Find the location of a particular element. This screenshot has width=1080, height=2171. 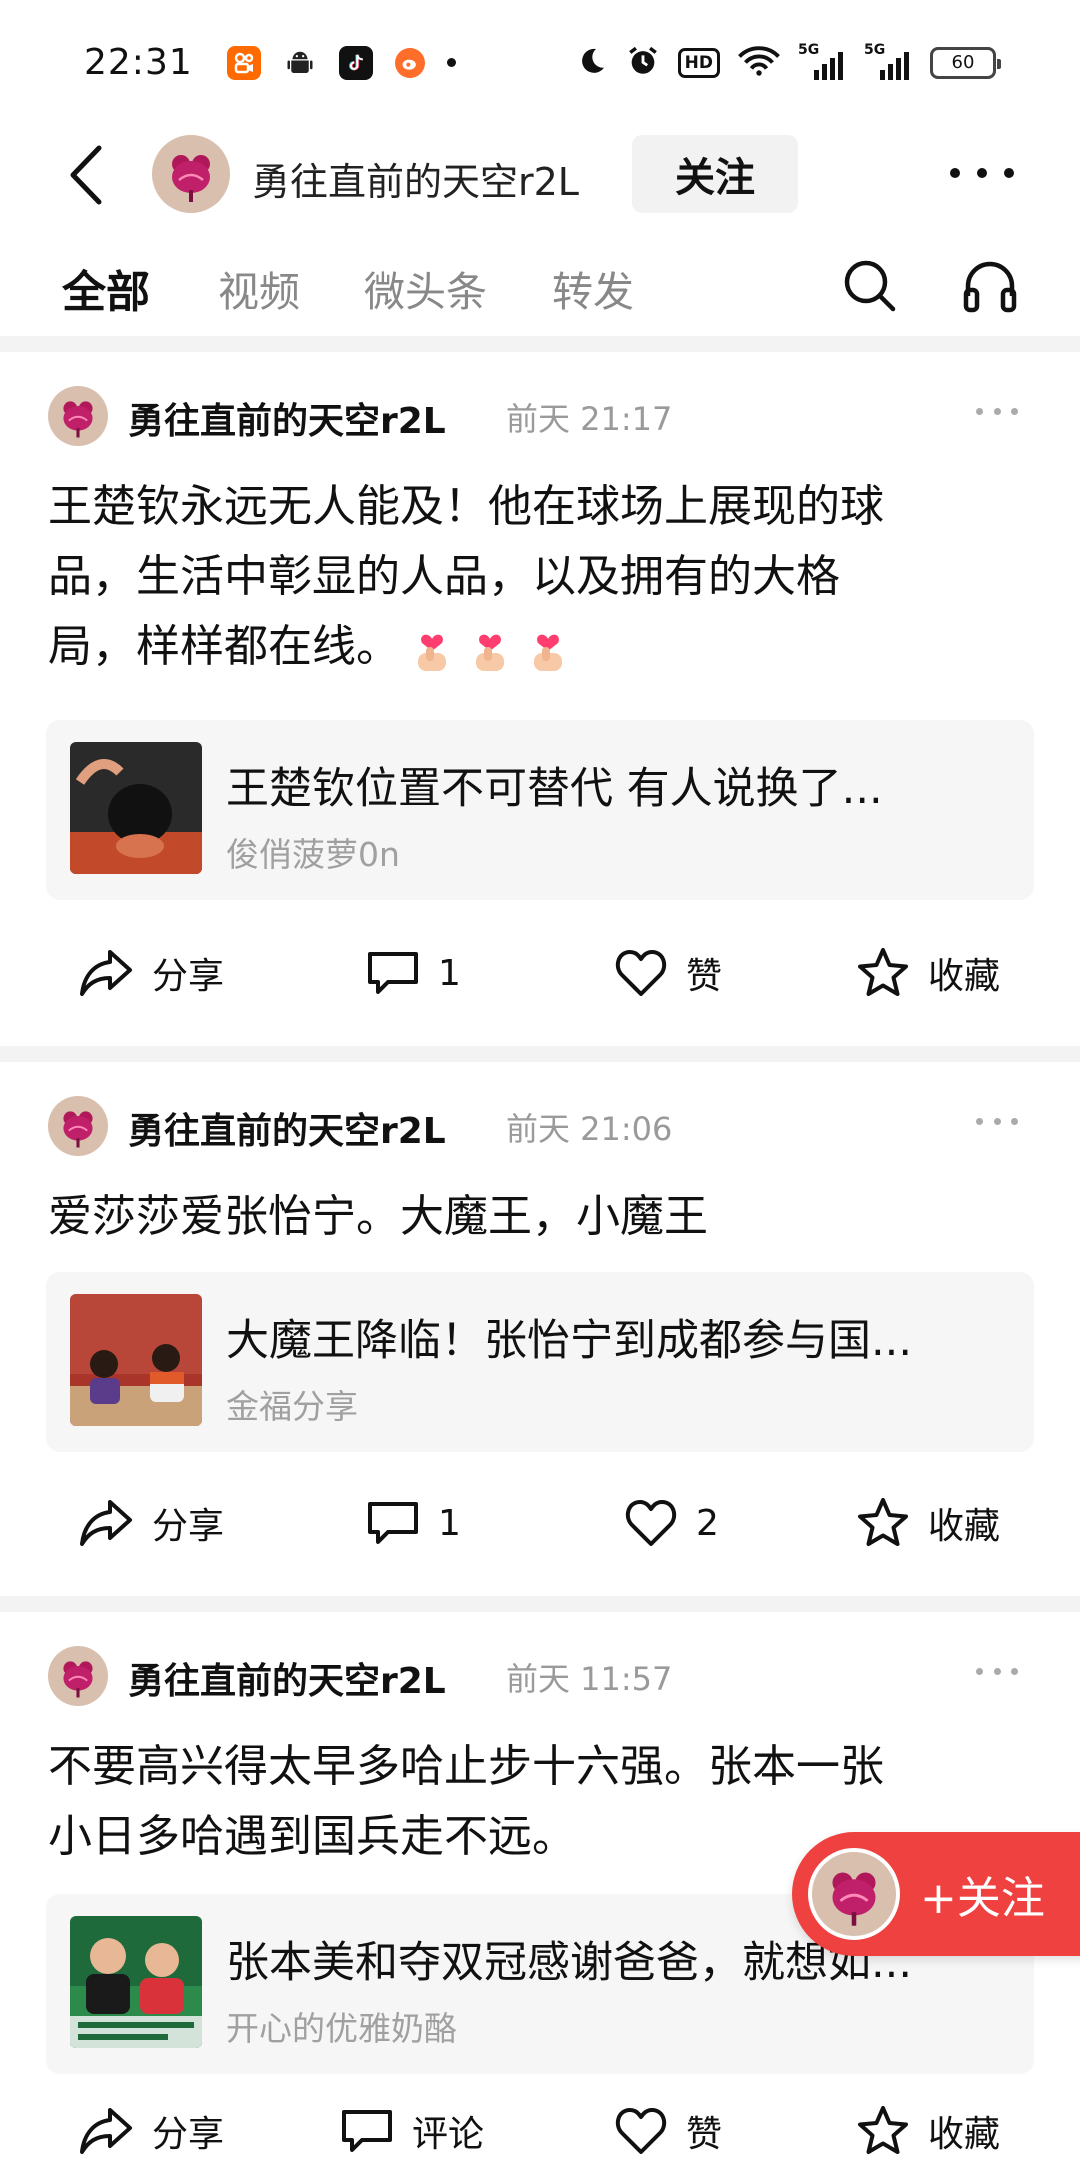

chevron-left-icon is located at coordinates (86, 175).